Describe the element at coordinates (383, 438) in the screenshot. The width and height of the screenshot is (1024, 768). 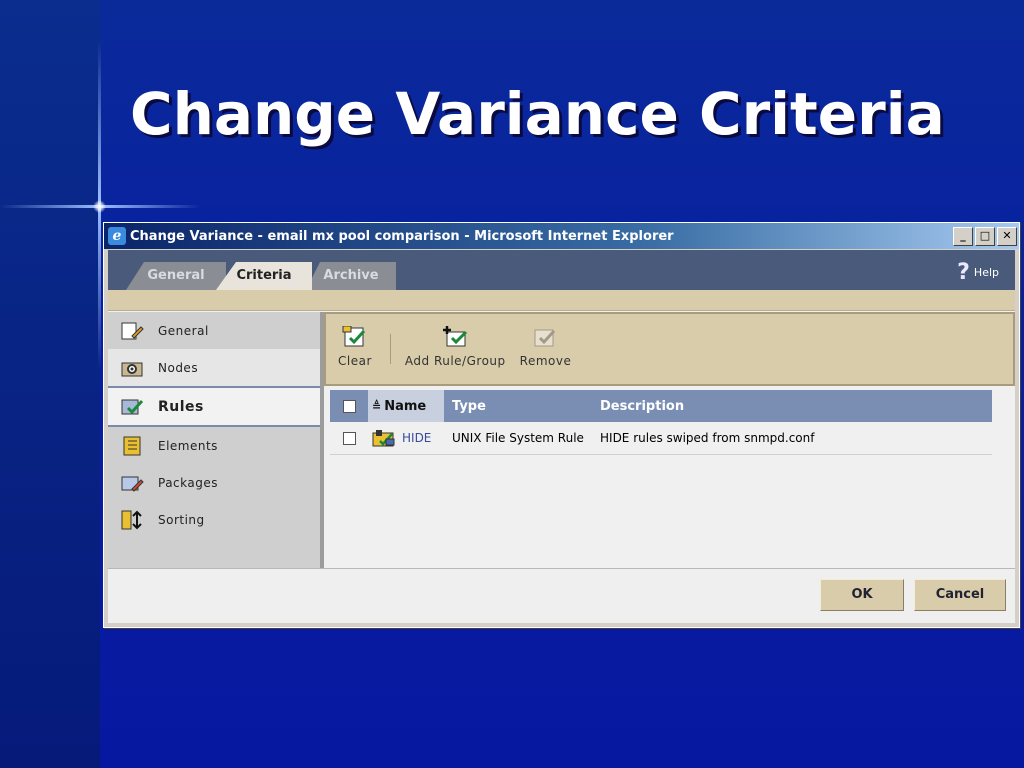
I see `file-system-rule-icon` at that location.